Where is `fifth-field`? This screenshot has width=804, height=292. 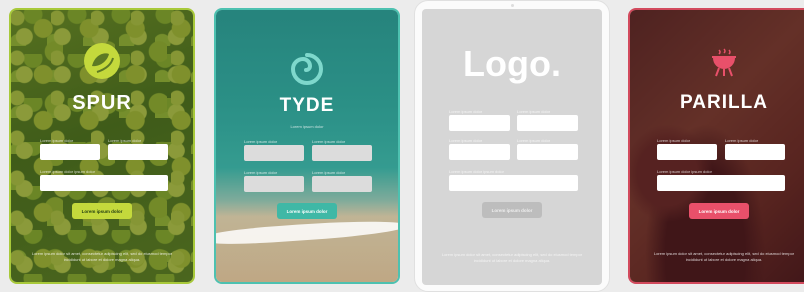
fifth-field is located at coordinates (513, 183).